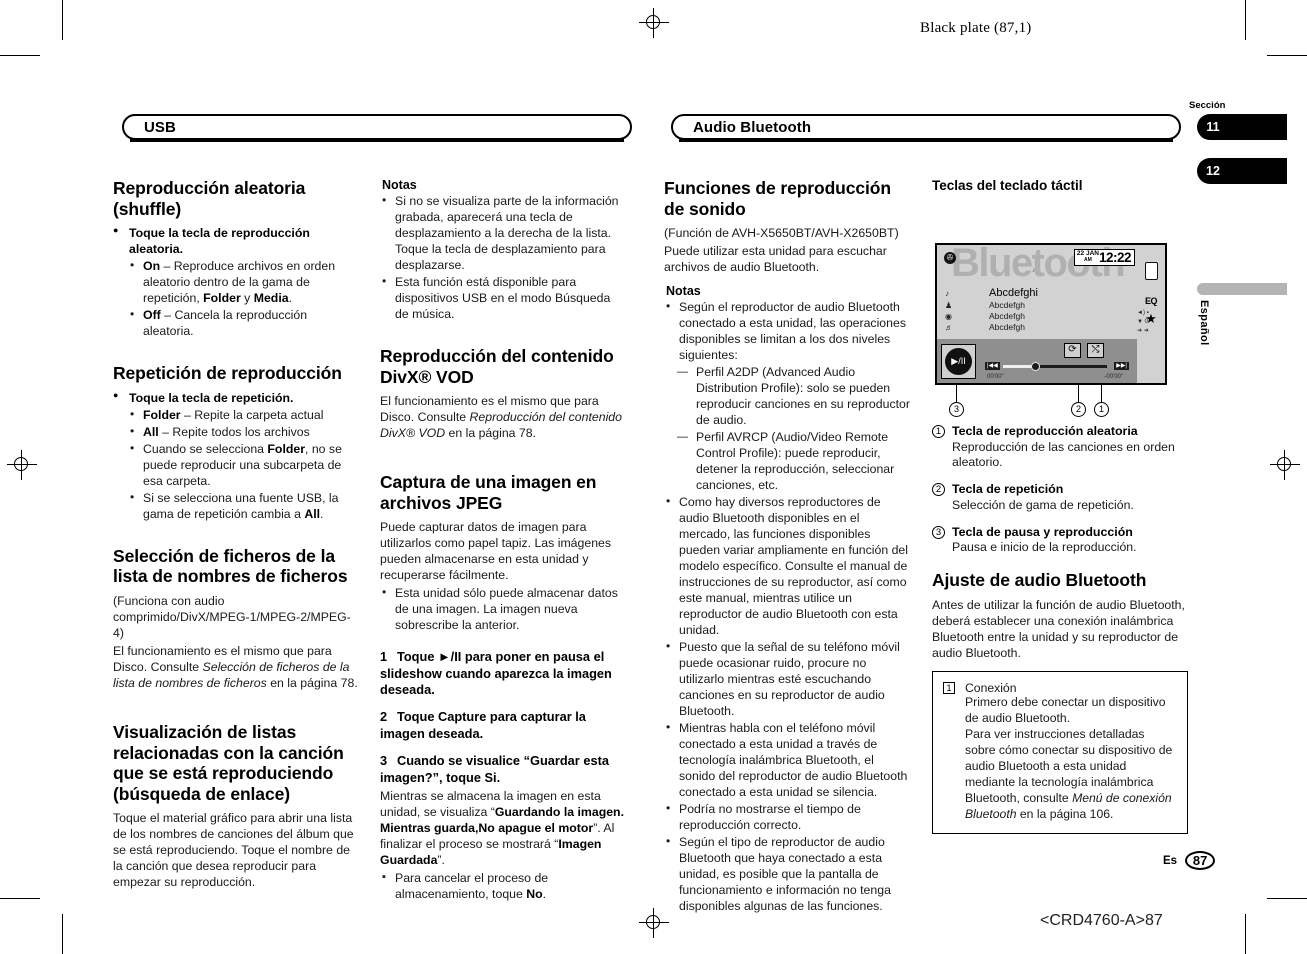  Describe the element at coordinates (271, 298) in the screenshot. I see `option-media-label: Media` at that location.